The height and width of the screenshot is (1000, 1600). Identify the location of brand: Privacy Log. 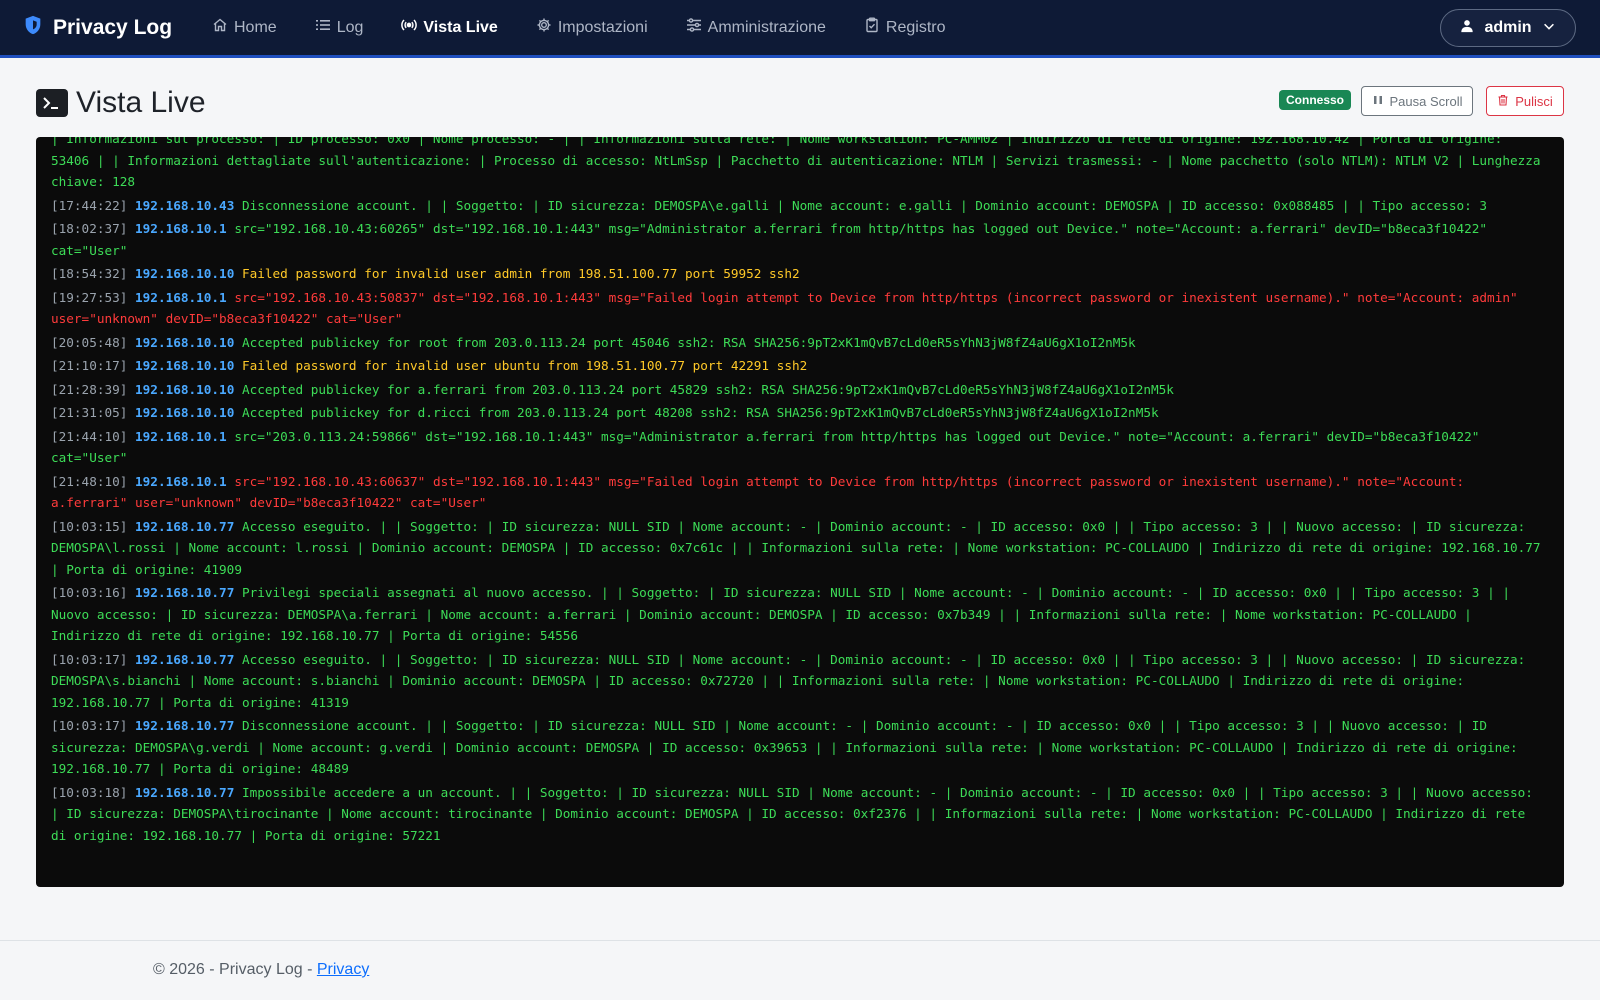
(97, 27).